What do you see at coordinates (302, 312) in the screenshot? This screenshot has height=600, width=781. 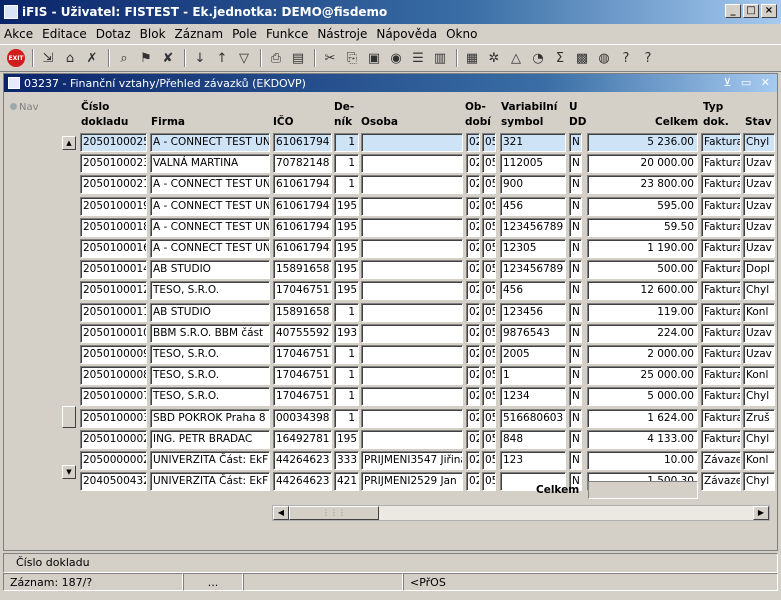 I see `cell-ico: 15891658` at bounding box center [302, 312].